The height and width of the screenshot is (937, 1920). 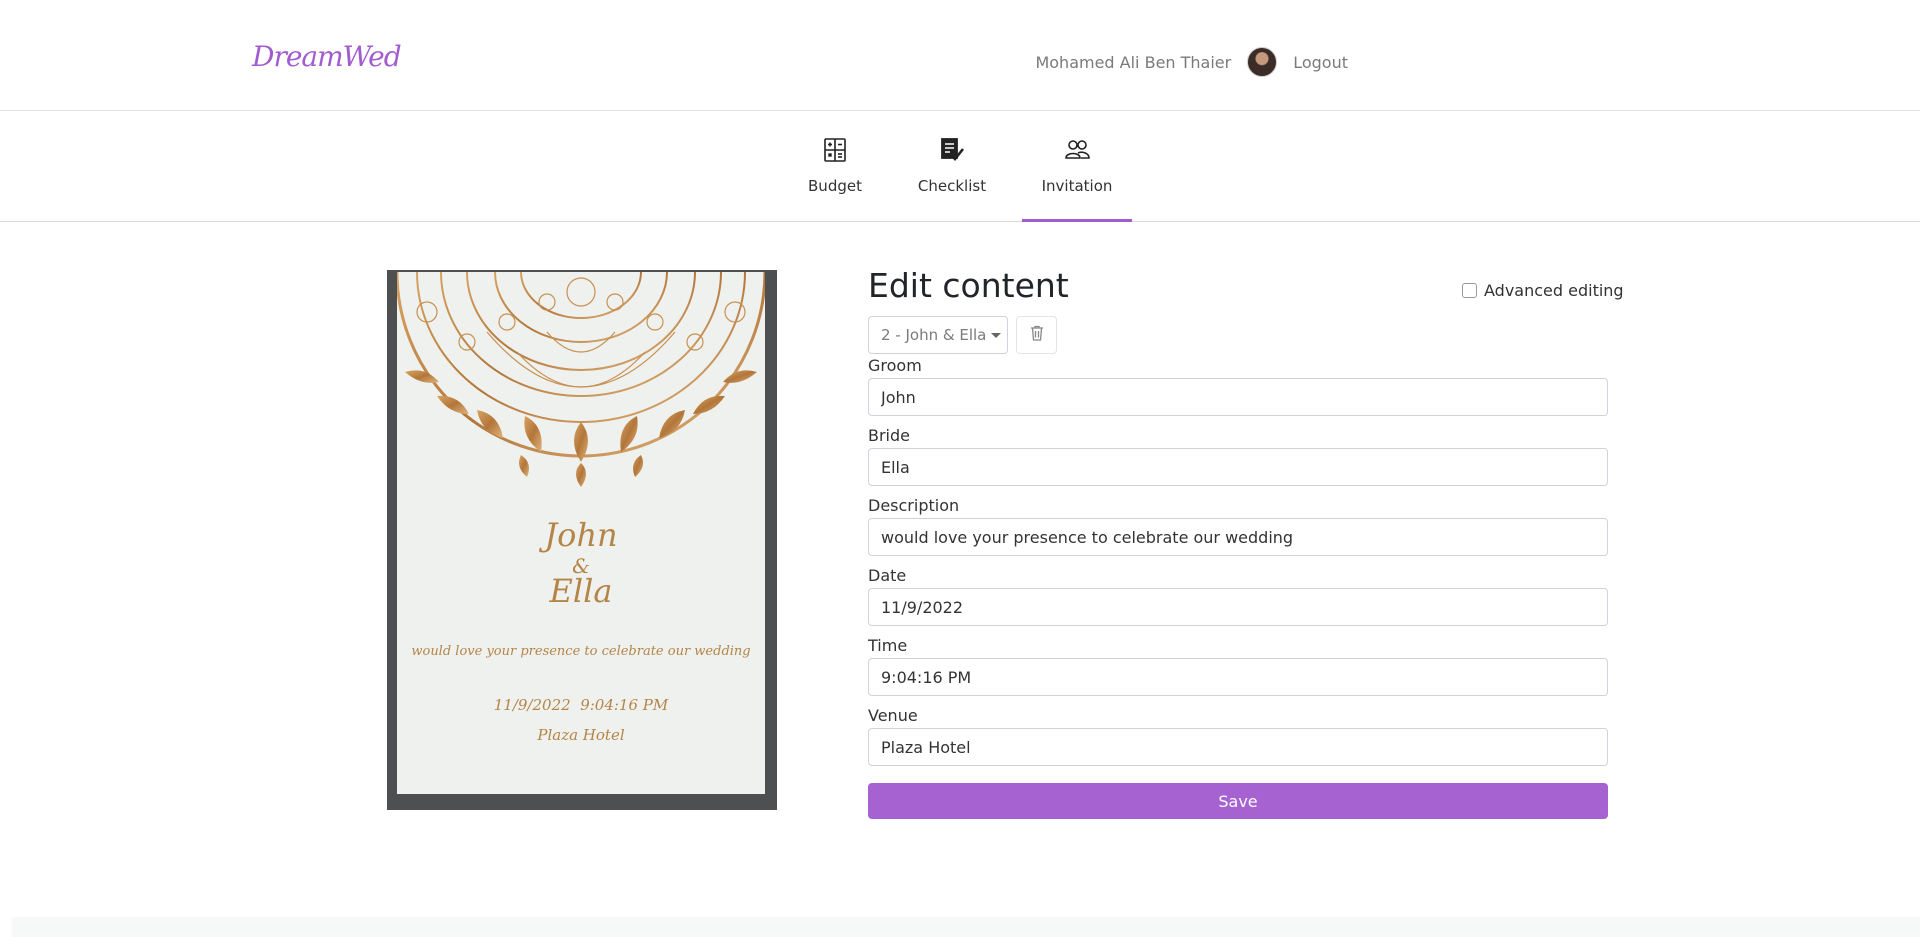 What do you see at coordinates (952, 152) in the screenshot?
I see `checklist-icon` at bounding box center [952, 152].